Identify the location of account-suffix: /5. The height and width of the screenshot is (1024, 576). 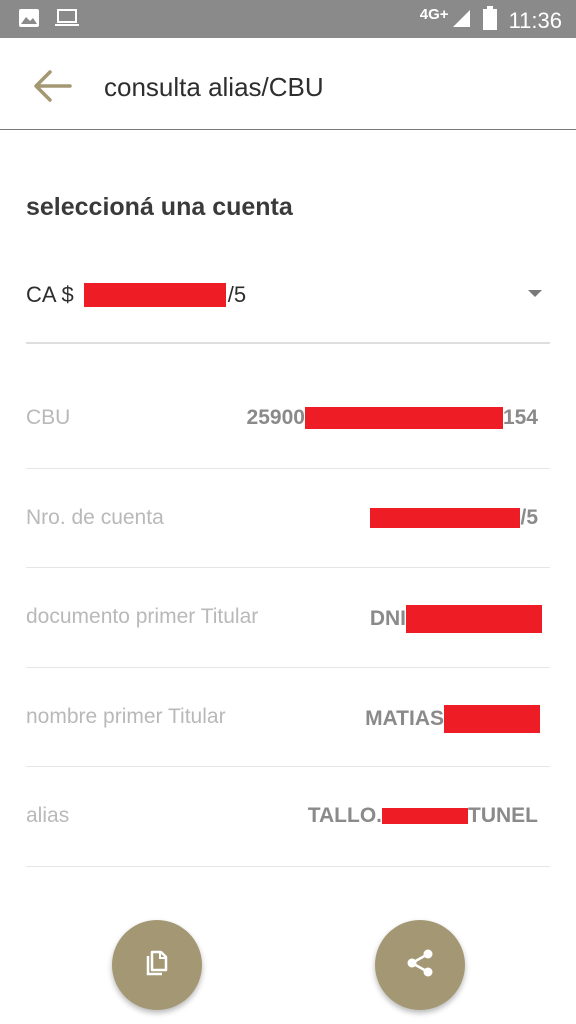
(237, 294).